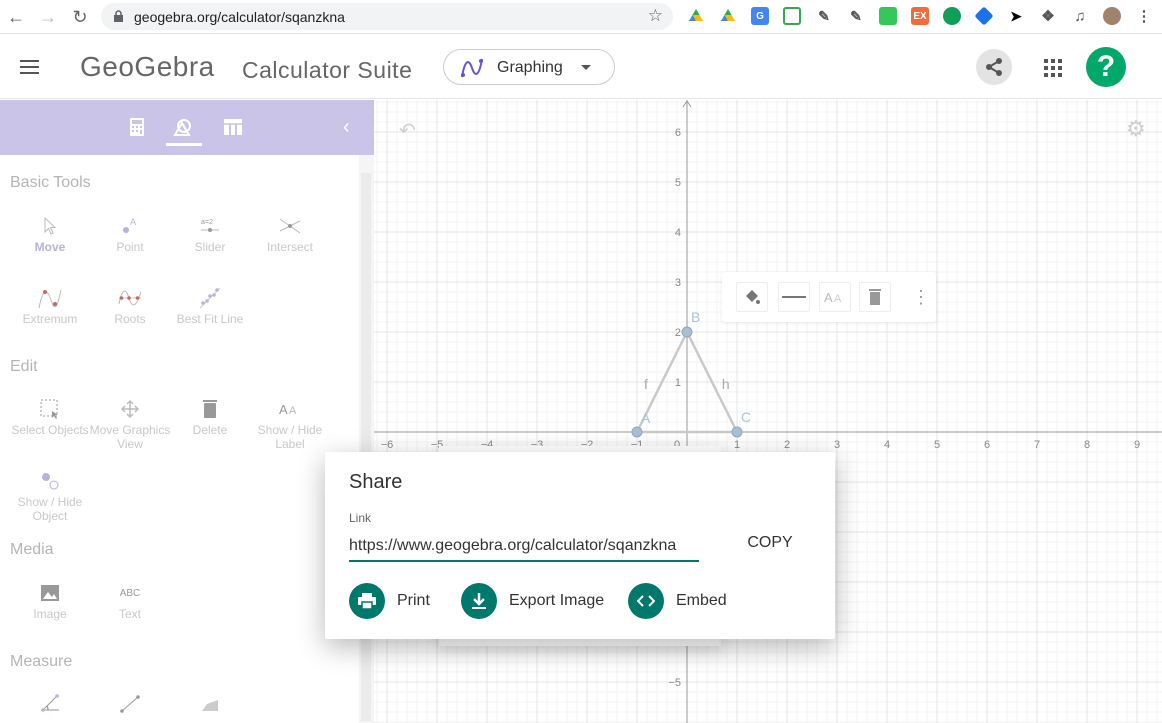  I want to click on app-picker-label: Graphing, so click(530, 67).